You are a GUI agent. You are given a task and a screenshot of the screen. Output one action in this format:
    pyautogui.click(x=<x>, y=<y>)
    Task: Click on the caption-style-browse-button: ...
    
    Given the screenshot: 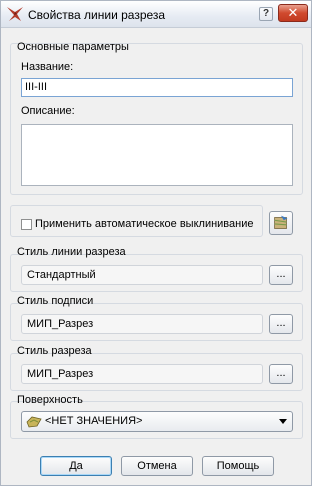 What is the action you would take?
    pyautogui.click(x=281, y=324)
    